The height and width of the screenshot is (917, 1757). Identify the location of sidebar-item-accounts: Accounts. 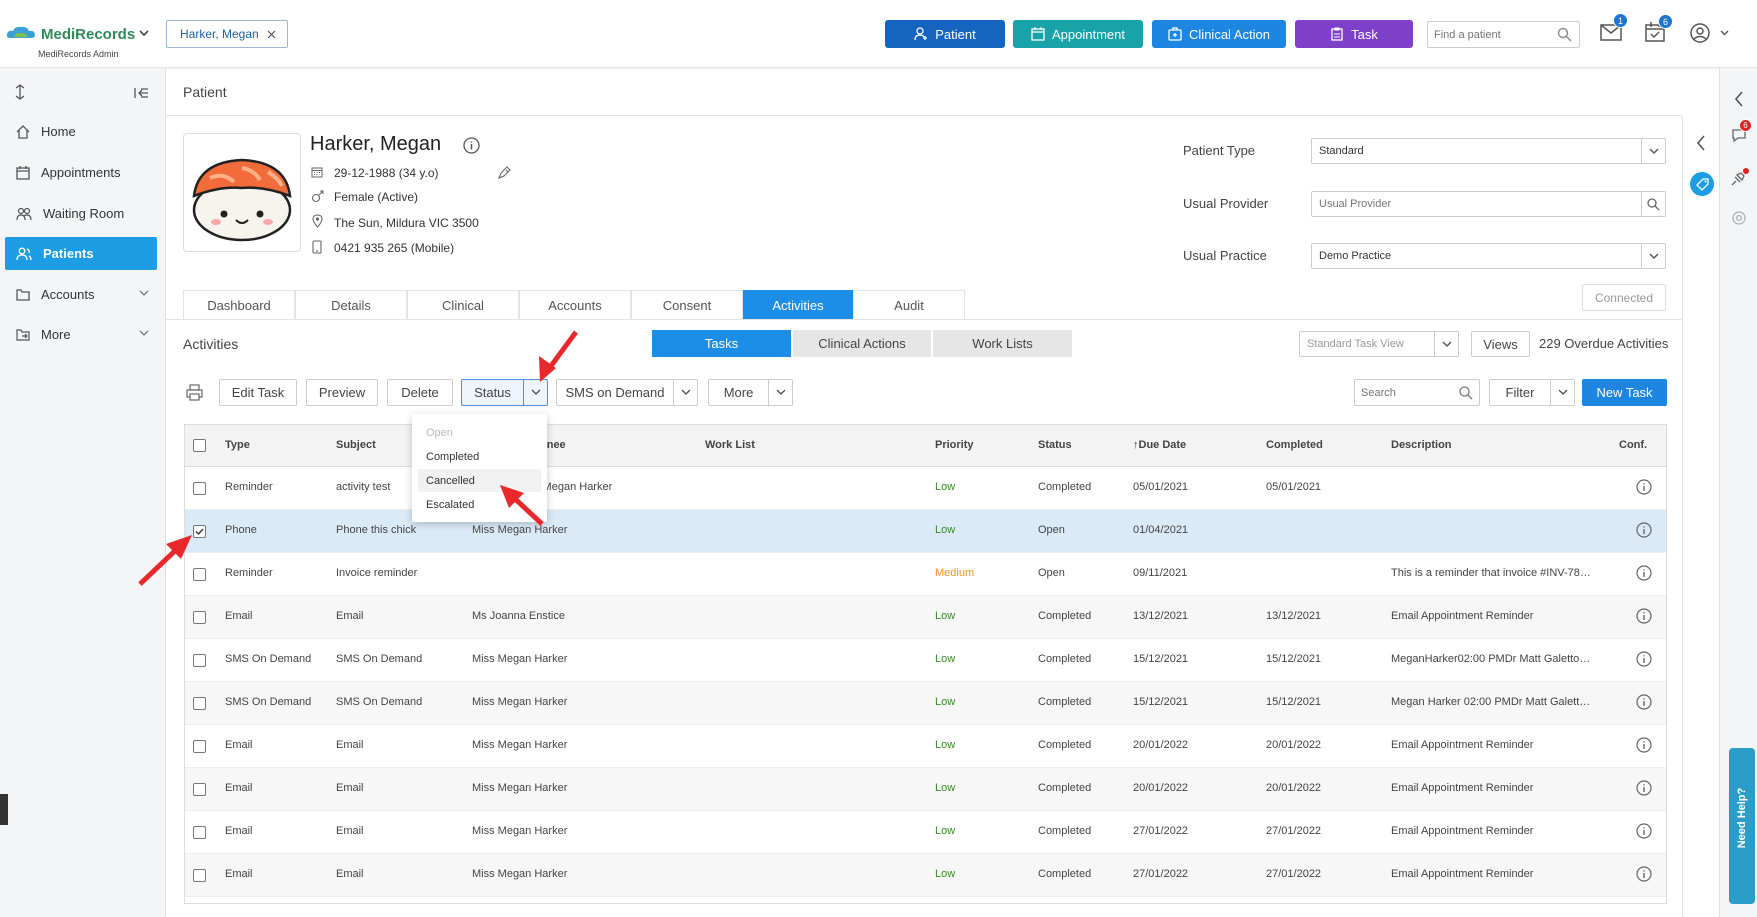
(81, 294).